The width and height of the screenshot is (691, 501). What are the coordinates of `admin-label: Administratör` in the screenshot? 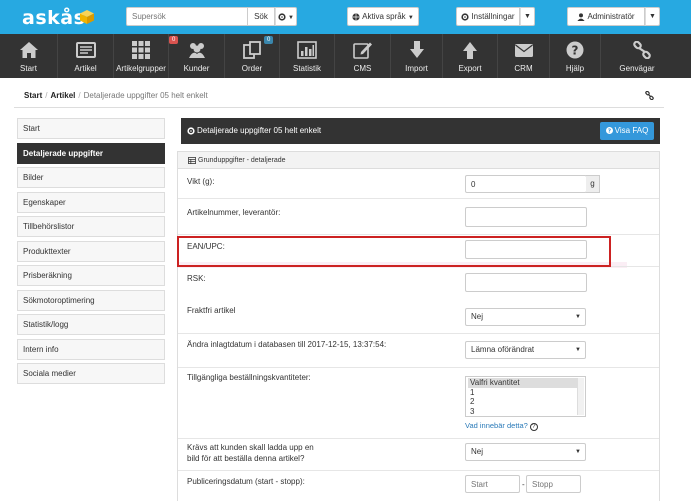 It's located at (611, 16).